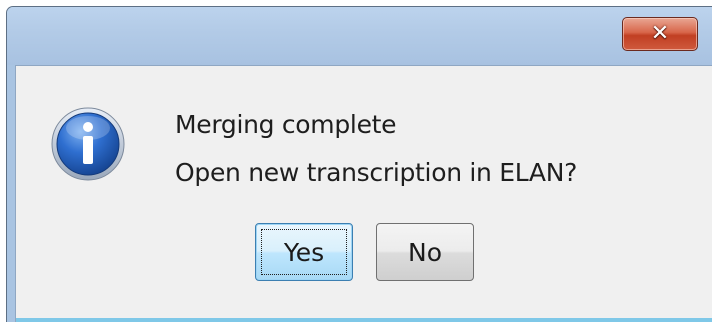  I want to click on message-question: Open new transcription in ELAN?, so click(376, 172).